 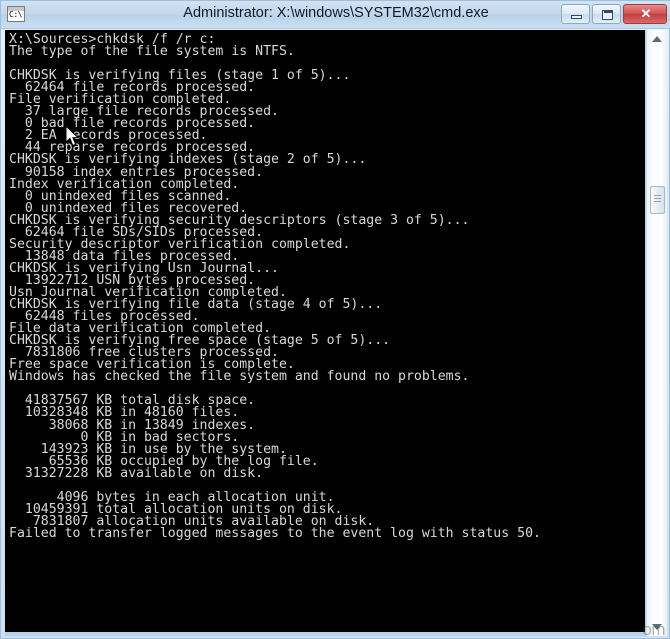 I want to click on up-triangle, so click(x=657, y=39).